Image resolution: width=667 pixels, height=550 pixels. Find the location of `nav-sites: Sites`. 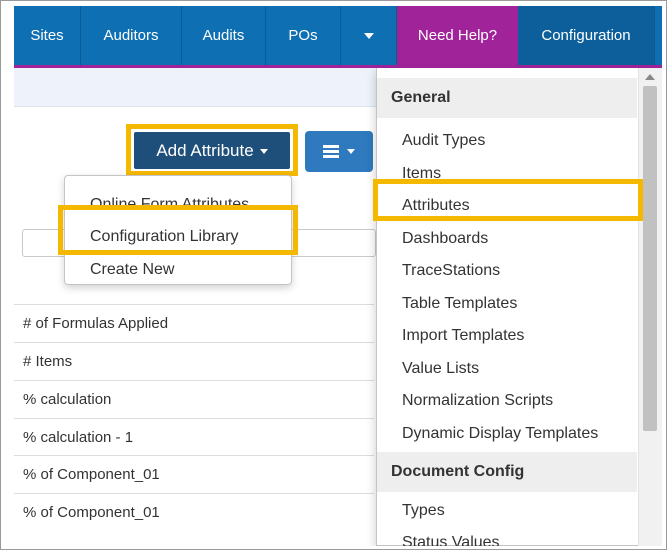

nav-sites: Sites is located at coordinates (47, 35).